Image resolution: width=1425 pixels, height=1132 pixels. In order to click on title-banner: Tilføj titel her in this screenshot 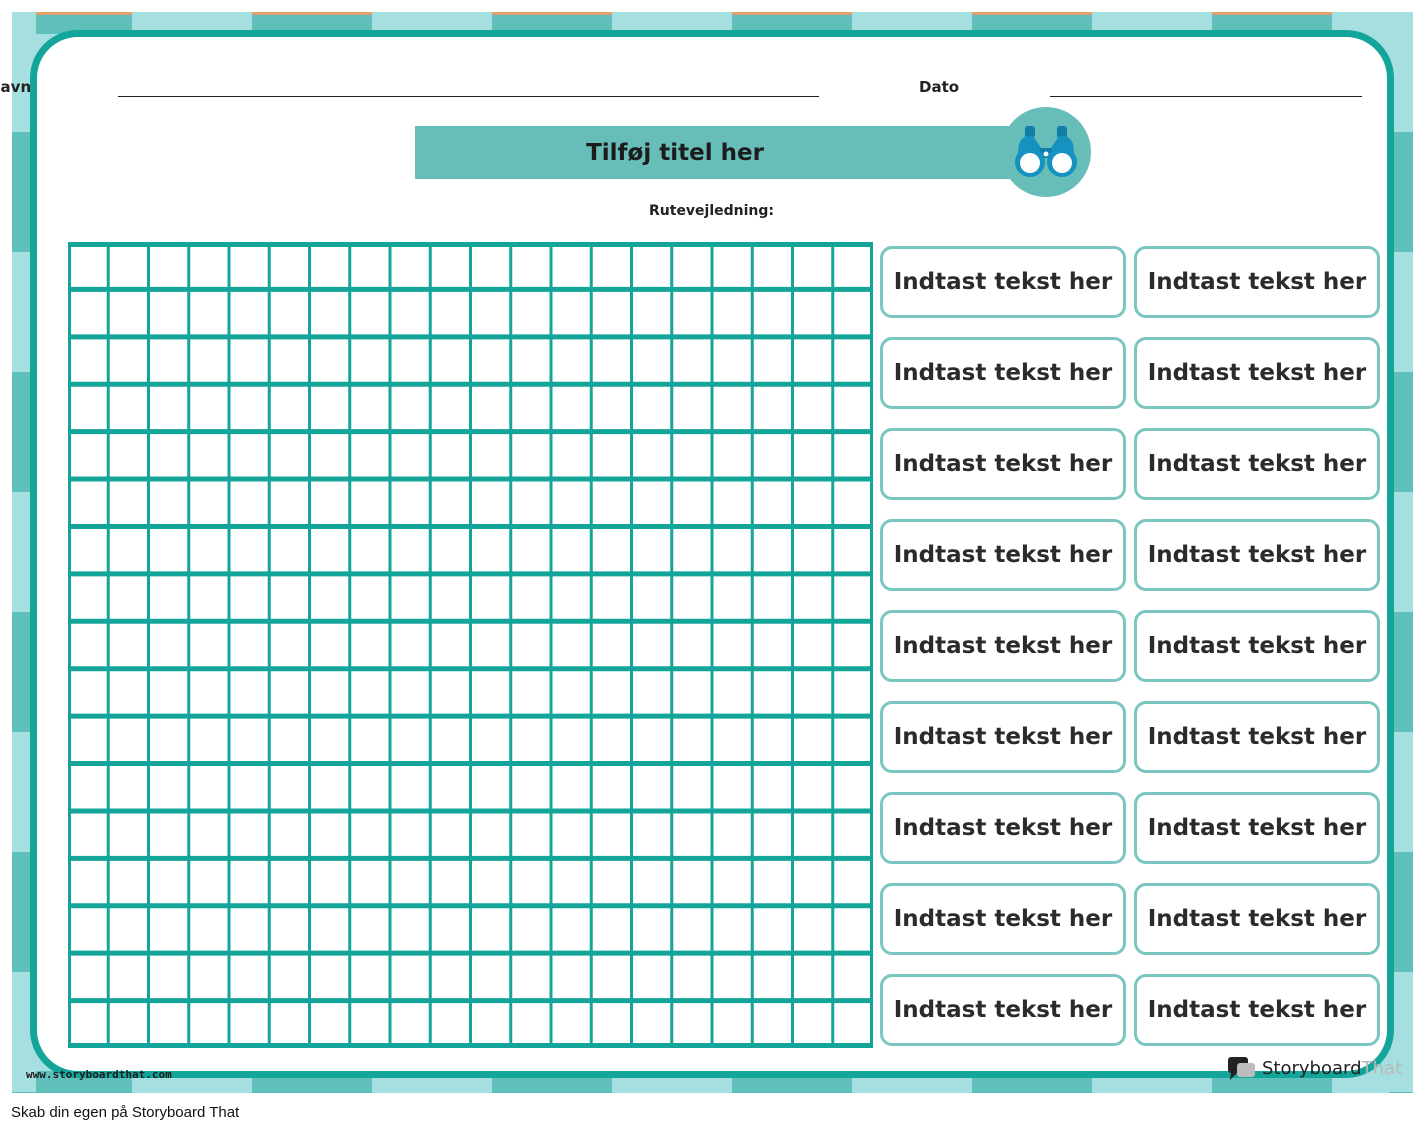, I will do `click(720, 152)`.